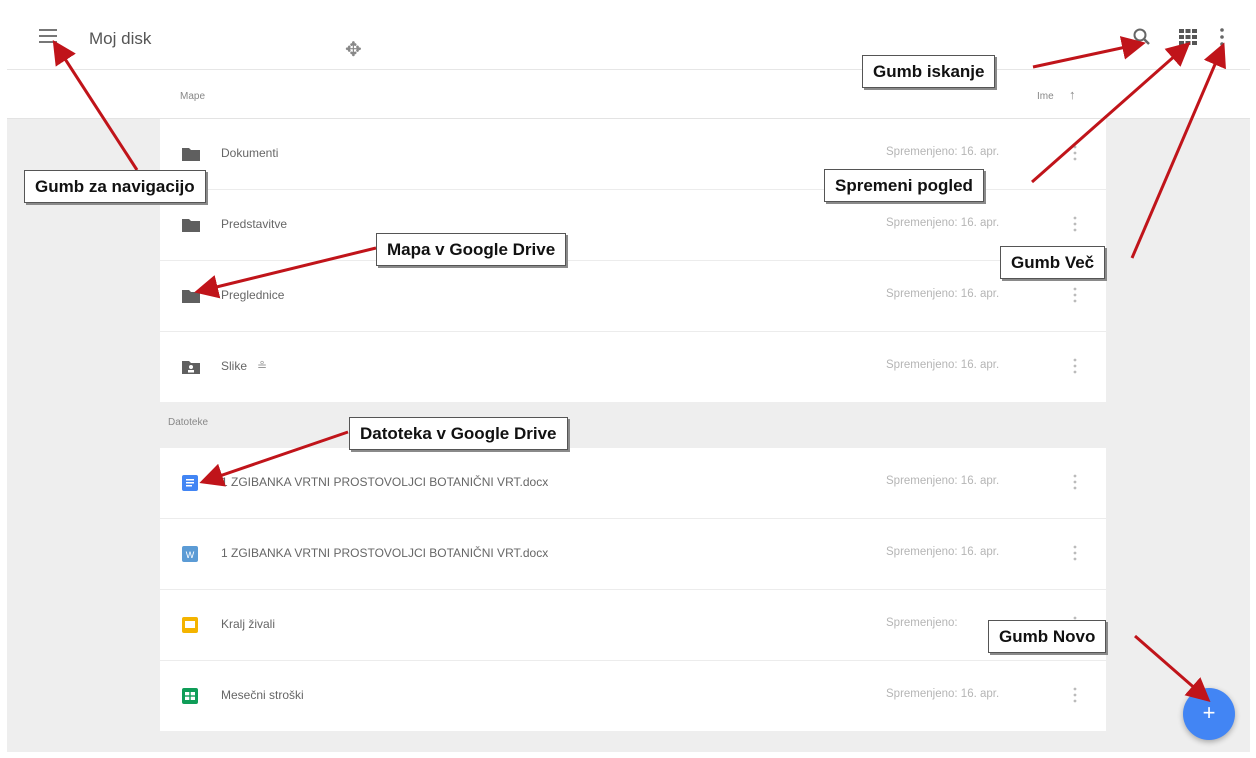 The height and width of the screenshot is (758, 1256). I want to click on google-sheets-icon, so click(190, 696).